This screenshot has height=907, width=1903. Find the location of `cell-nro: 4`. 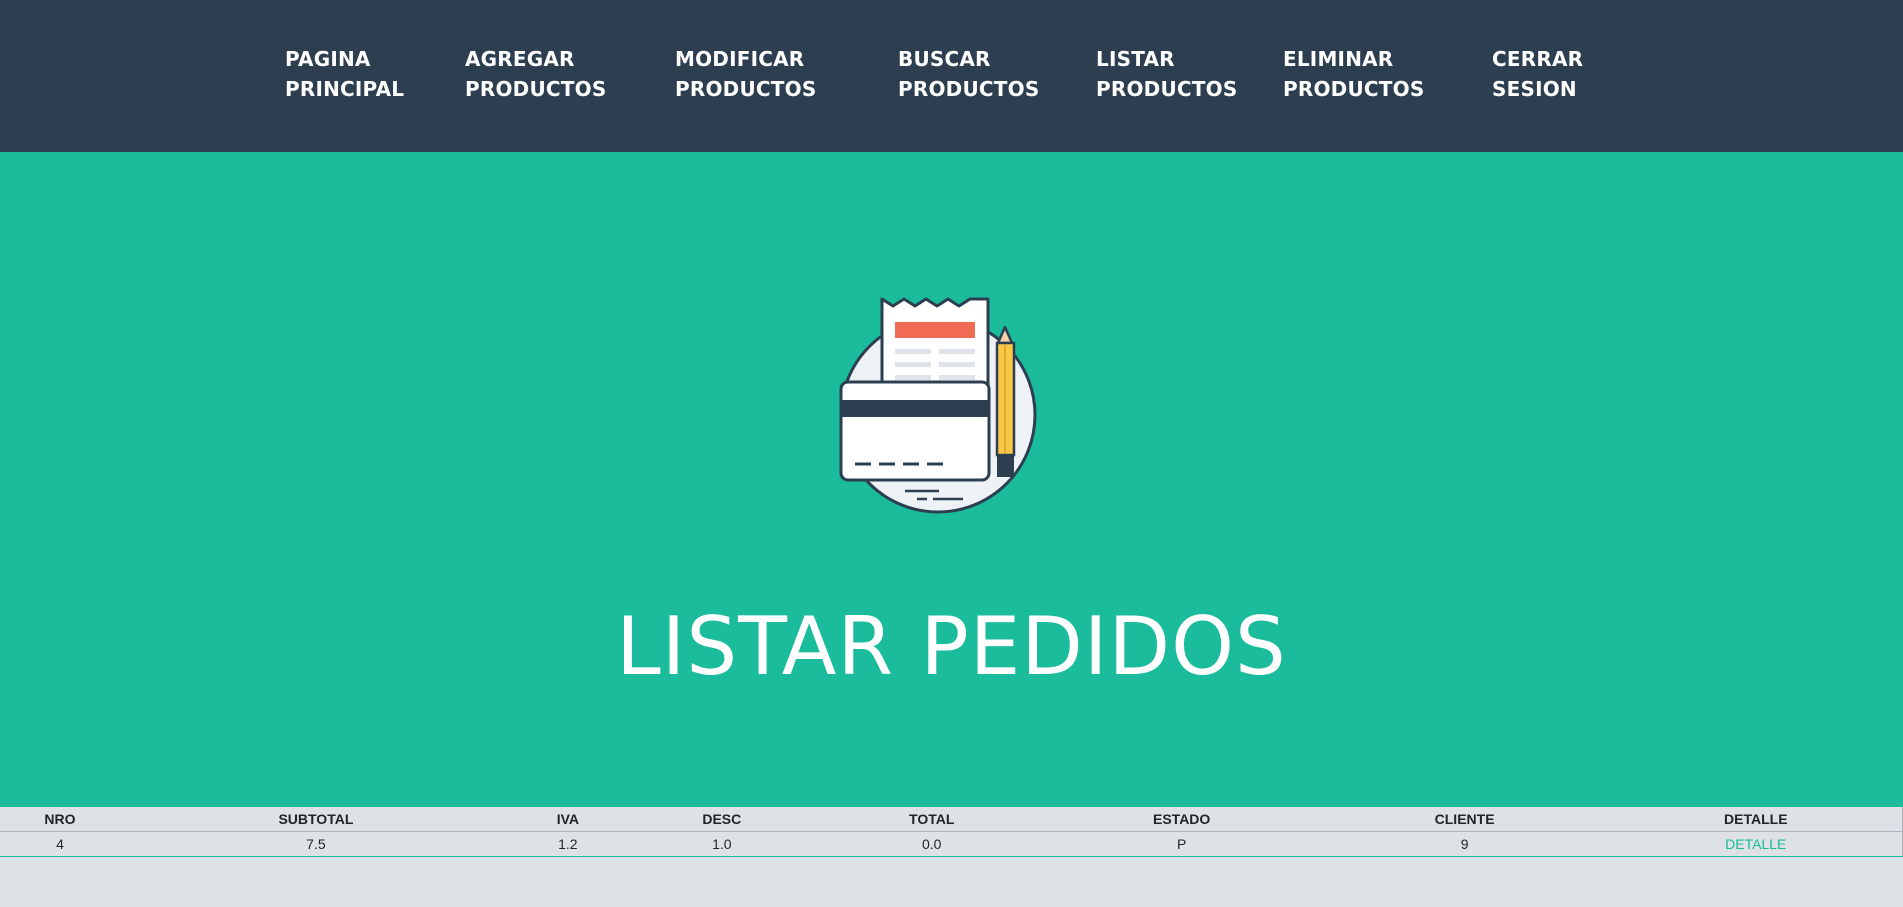

cell-nro: 4 is located at coordinates (60, 844).